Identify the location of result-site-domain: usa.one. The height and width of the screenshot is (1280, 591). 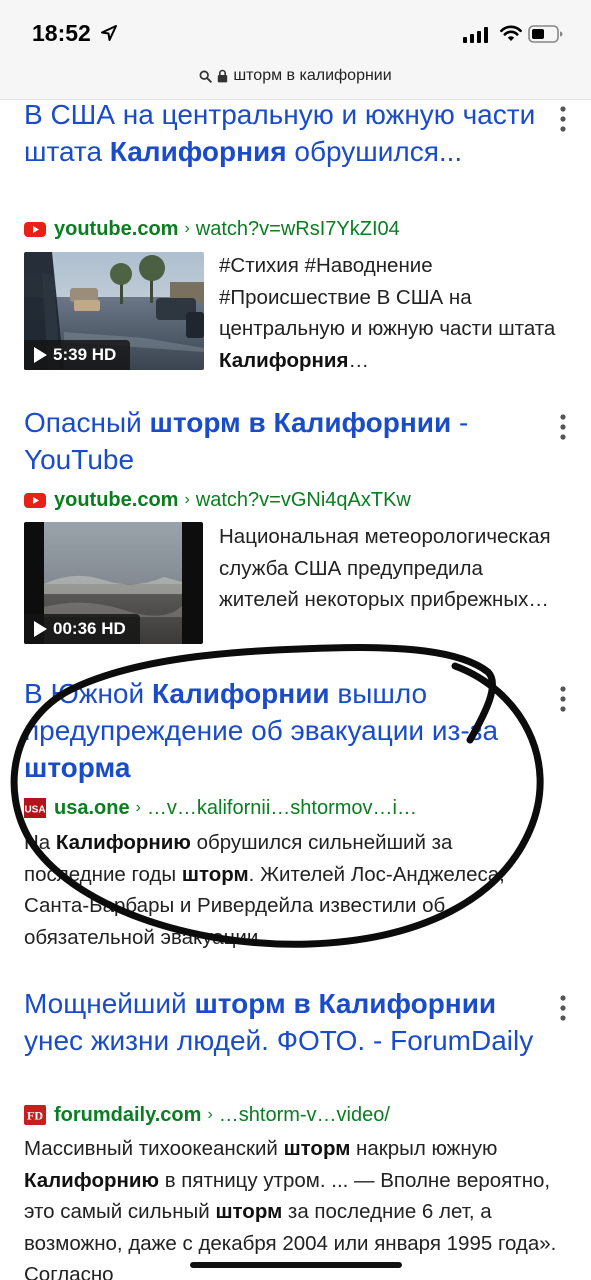
(92, 807).